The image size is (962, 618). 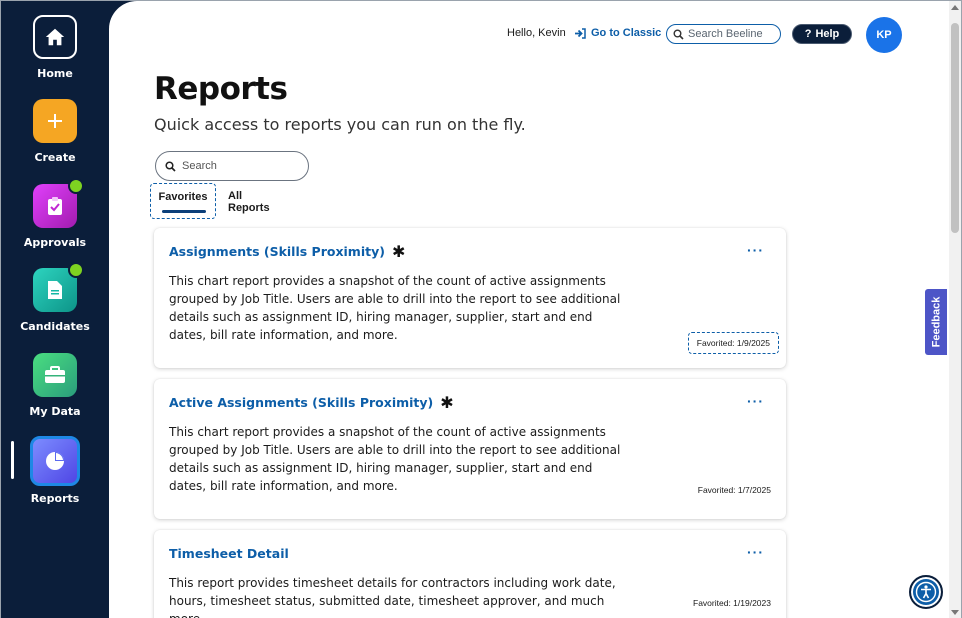 I want to click on feedback-tab: Feedback, so click(x=936, y=322).